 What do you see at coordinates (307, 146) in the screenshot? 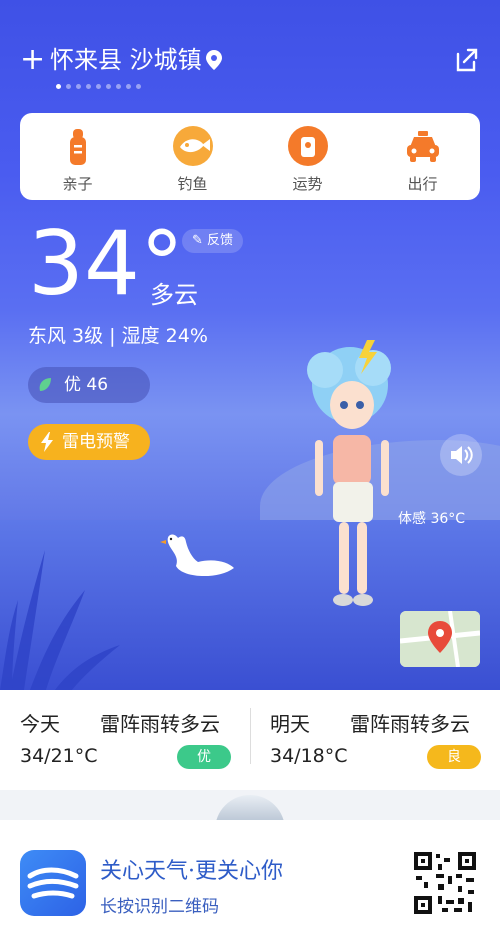
I see `fortune-icon` at bounding box center [307, 146].